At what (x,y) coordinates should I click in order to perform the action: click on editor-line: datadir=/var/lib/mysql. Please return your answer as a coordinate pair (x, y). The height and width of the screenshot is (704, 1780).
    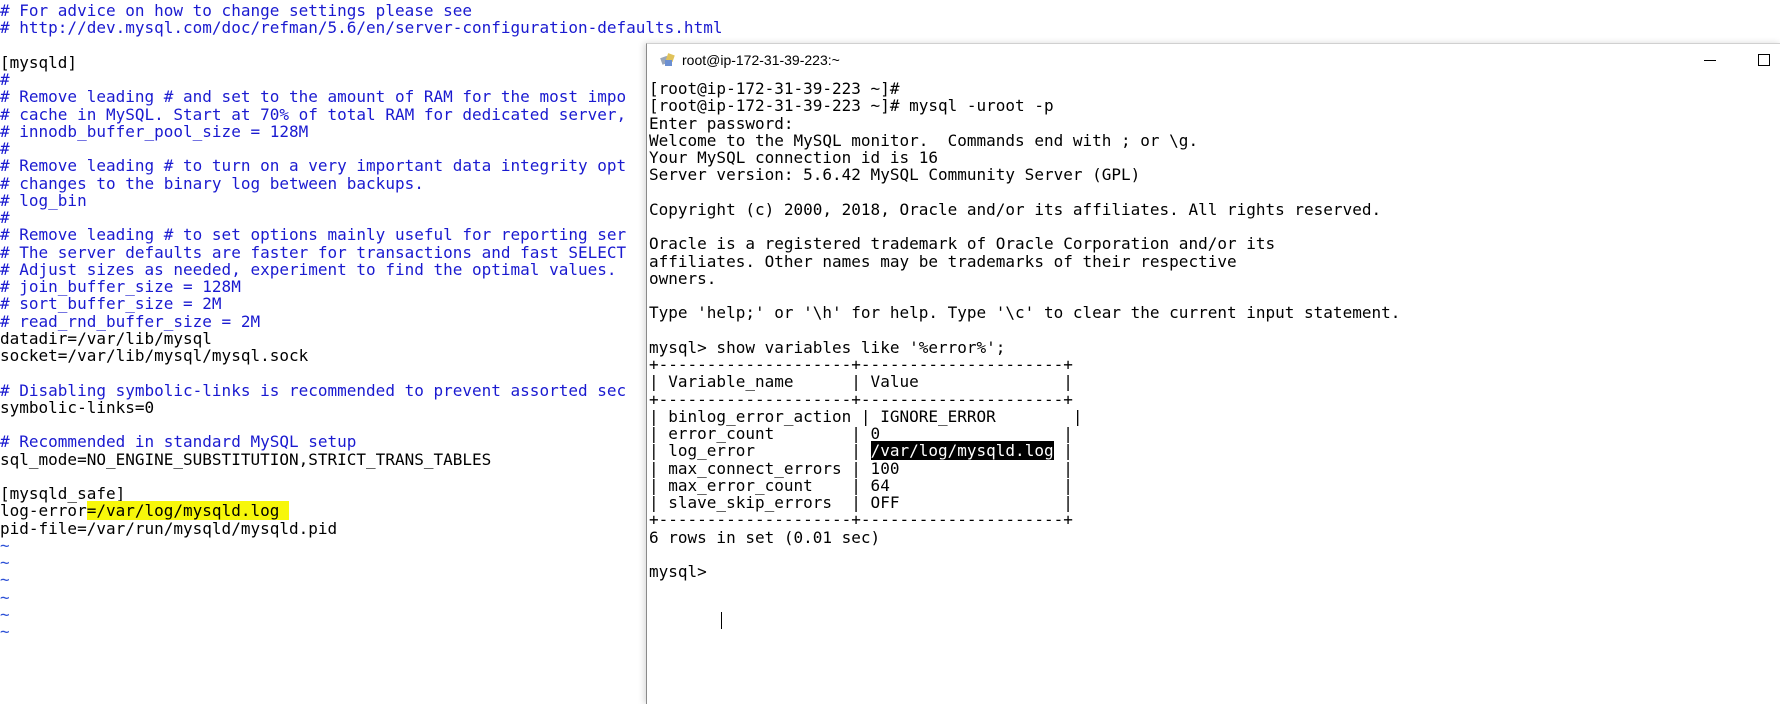
    Looking at the image, I should click on (106, 338).